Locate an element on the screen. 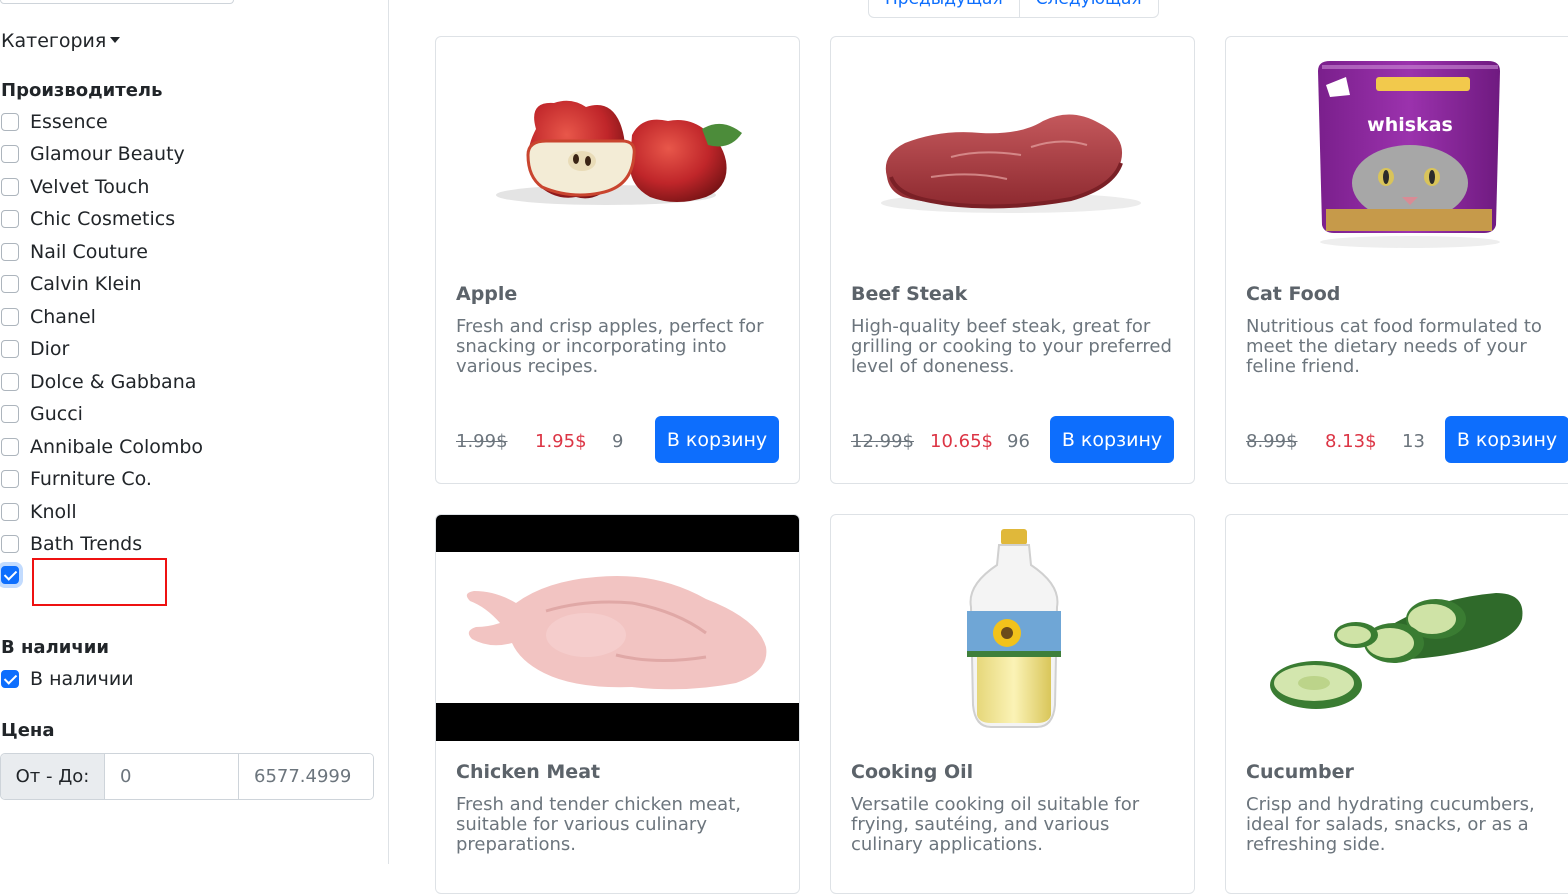 This screenshot has height=894, width=1568. whiskas-logo: whiskas is located at coordinates (1410, 125).